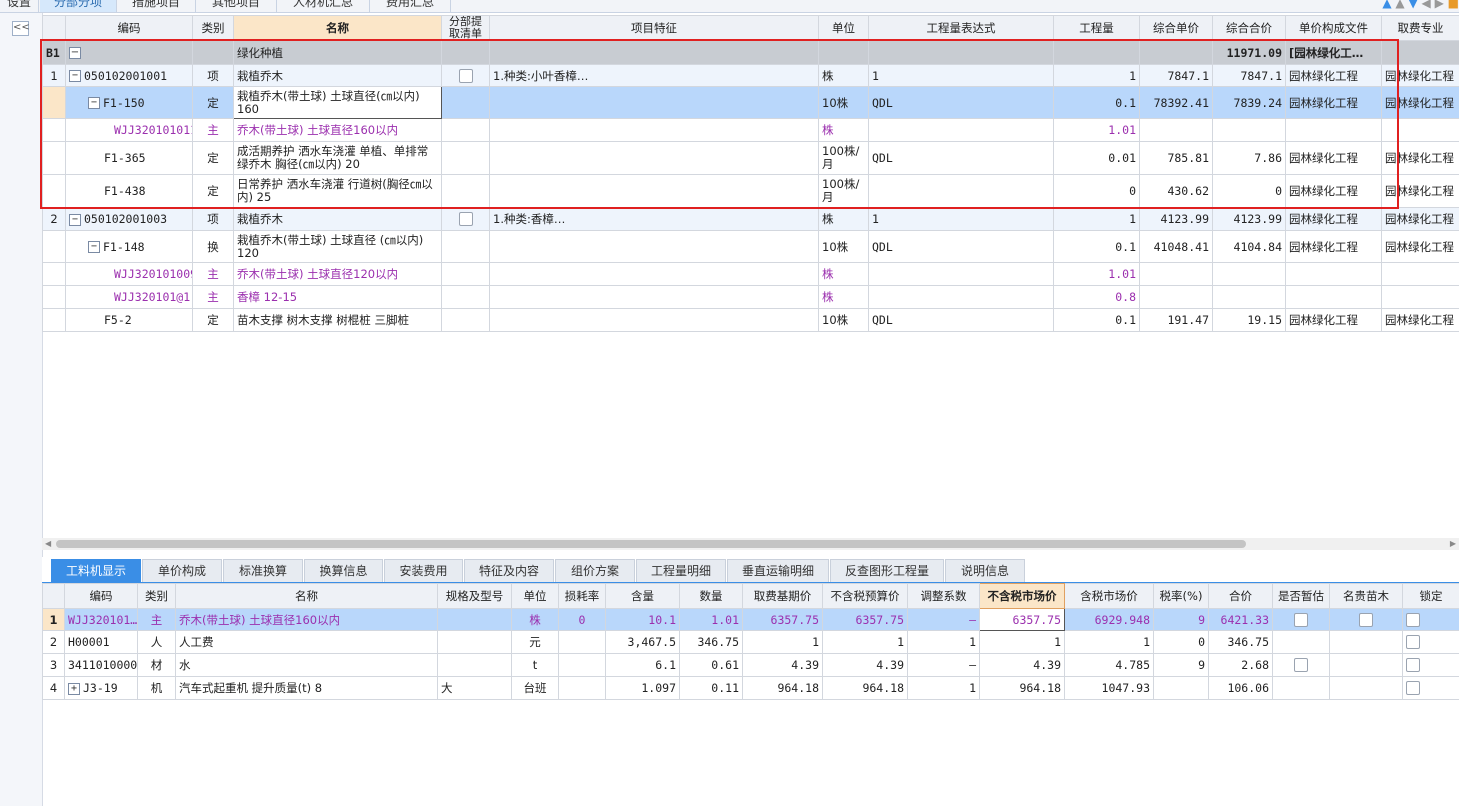  Describe the element at coordinates (343, 570) in the screenshot. I see `tab-conversion-info: 换算信息` at that location.